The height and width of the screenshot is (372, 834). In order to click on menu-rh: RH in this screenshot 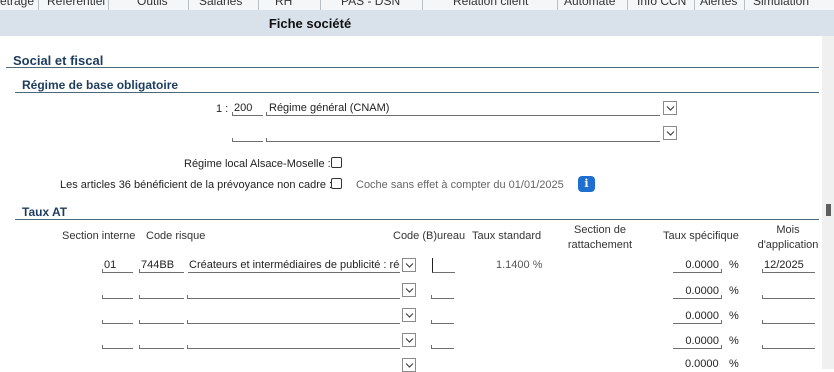, I will do `click(283, 4)`.